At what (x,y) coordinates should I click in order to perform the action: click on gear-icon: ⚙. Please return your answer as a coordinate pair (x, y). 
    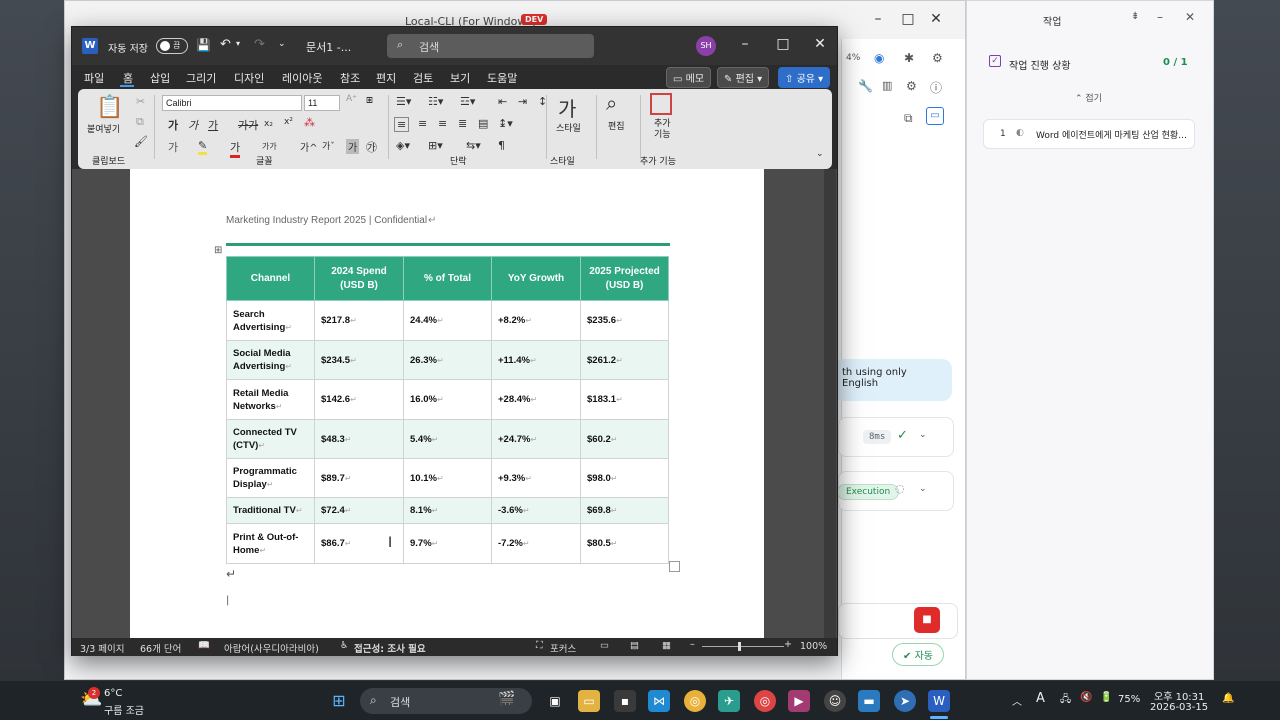
    Looking at the image, I should click on (911, 86).